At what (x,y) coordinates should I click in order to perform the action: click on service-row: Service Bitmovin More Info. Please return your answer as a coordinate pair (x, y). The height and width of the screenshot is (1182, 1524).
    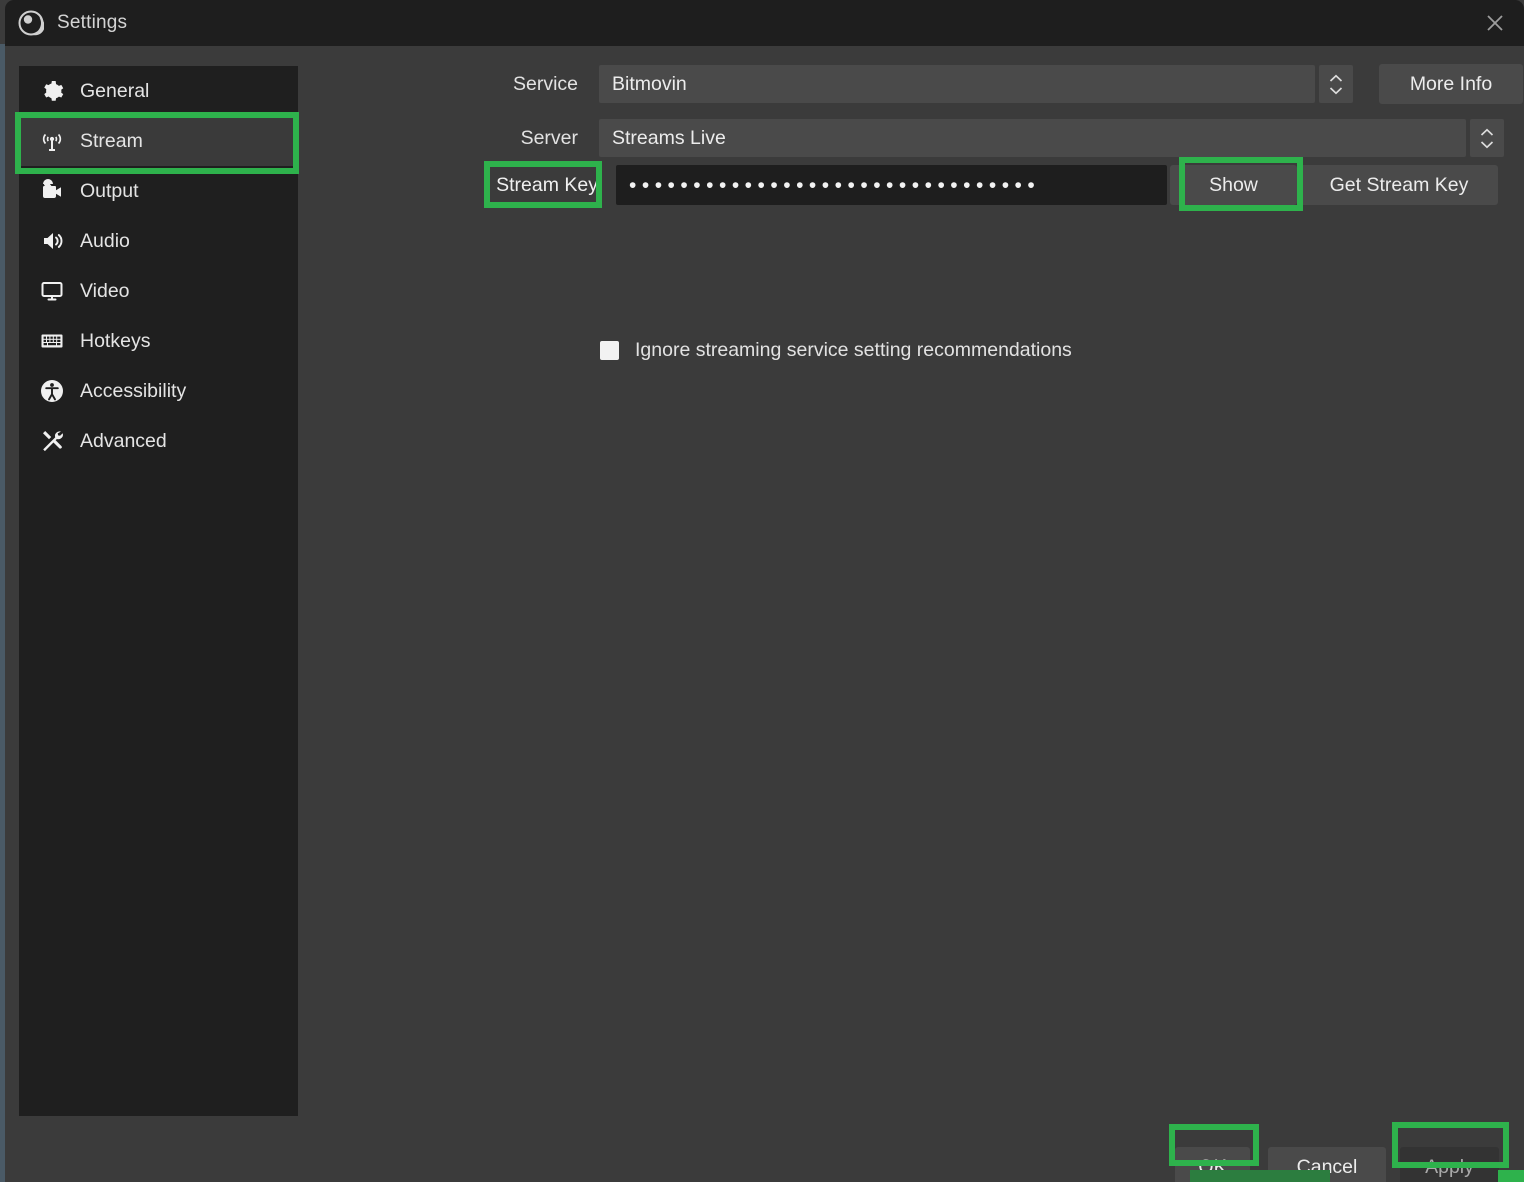
    Looking at the image, I should click on (1011, 84).